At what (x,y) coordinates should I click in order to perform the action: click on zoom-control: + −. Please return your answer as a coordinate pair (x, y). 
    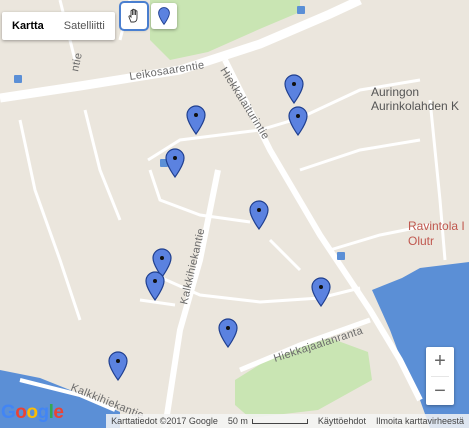
    Looking at the image, I should click on (440, 376).